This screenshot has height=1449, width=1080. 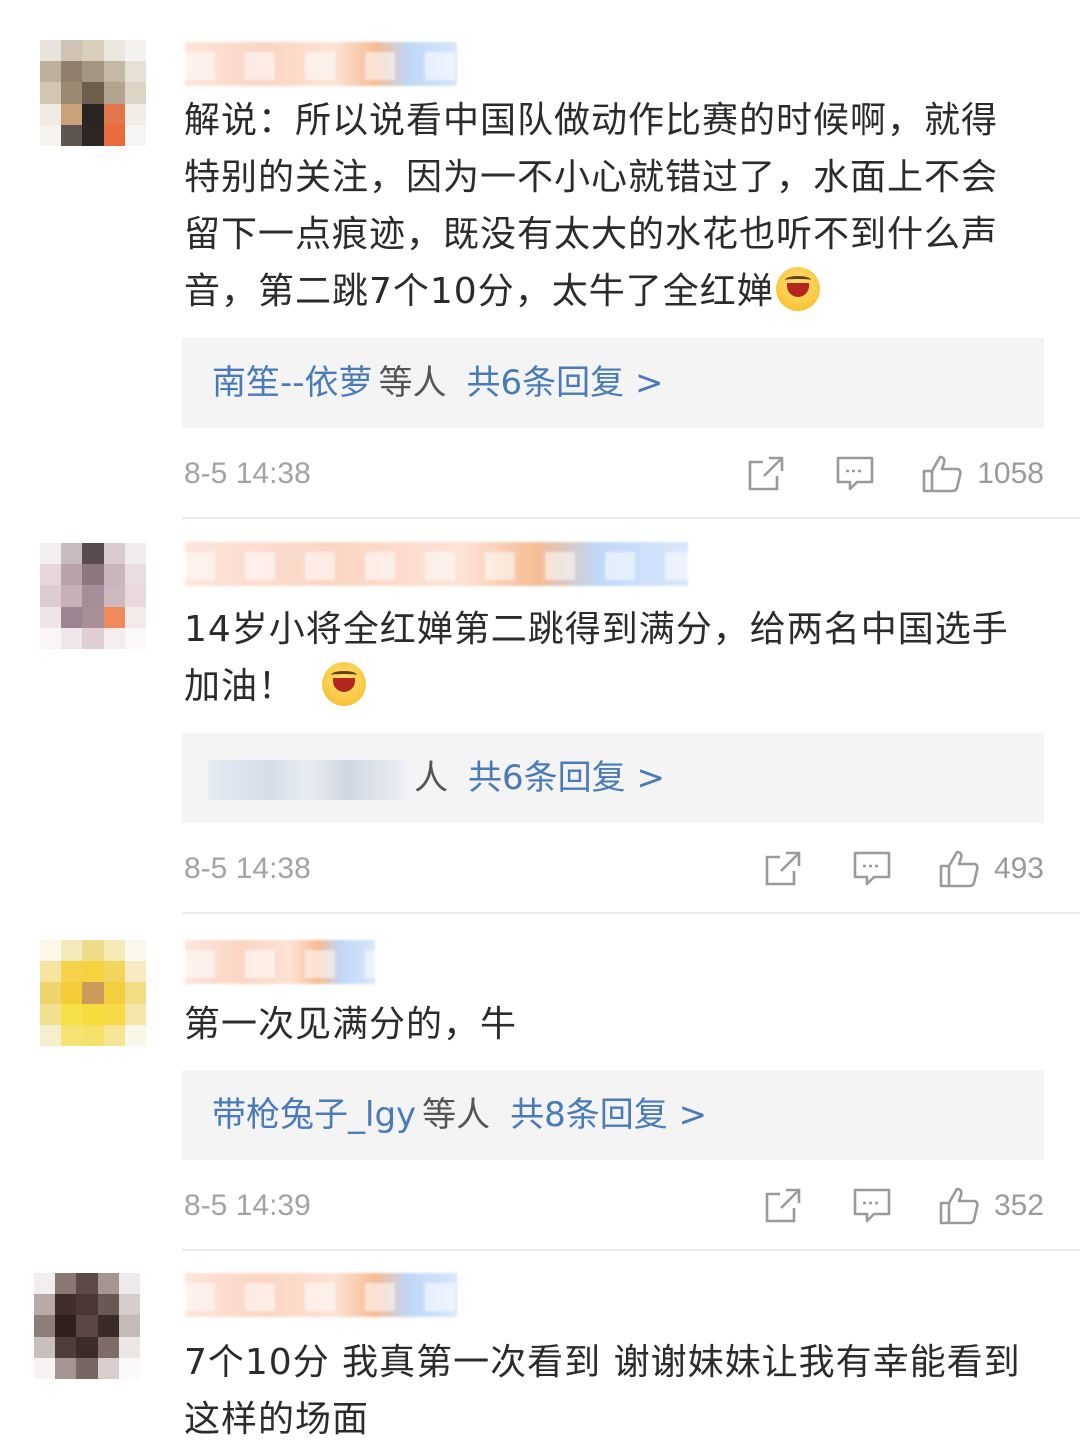 What do you see at coordinates (314, 1115) in the screenshot?
I see `reply-usernames: 带枪兔子_lgy` at bounding box center [314, 1115].